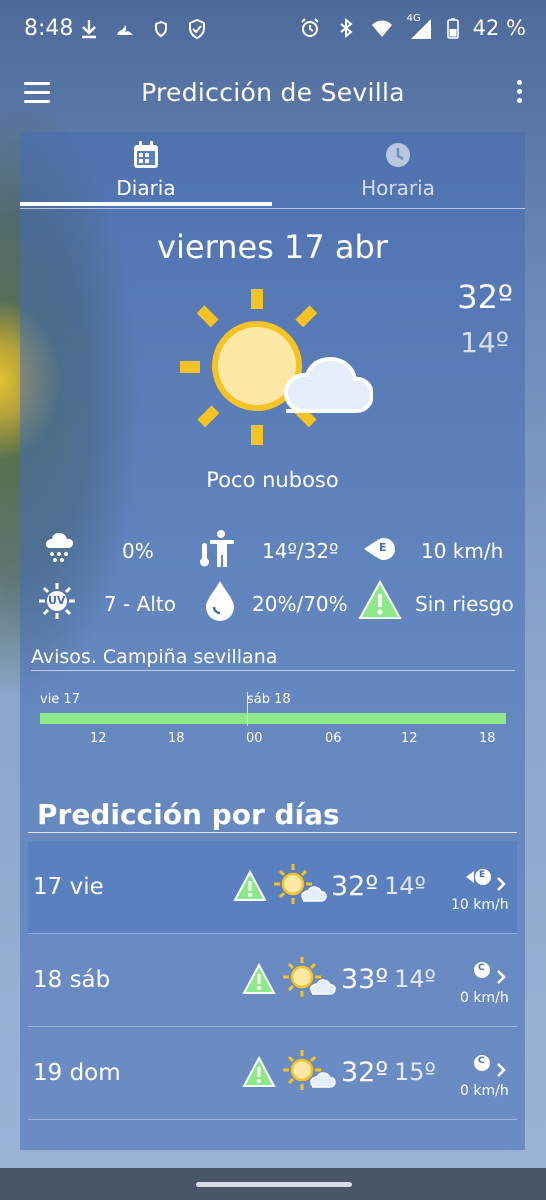 The image size is (546, 1200). Describe the element at coordinates (365, 979) in the screenshot. I see `day-temp-max: 33º` at that location.